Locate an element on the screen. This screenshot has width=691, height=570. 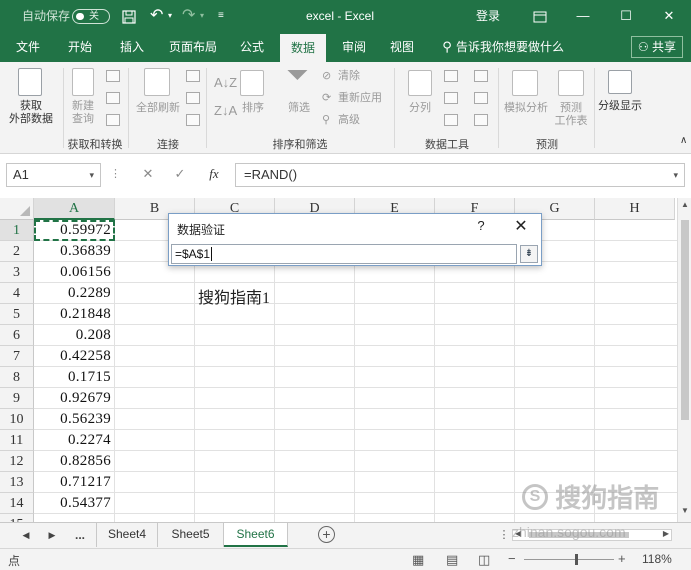
row-header: 12 is located at coordinates (17, 461).